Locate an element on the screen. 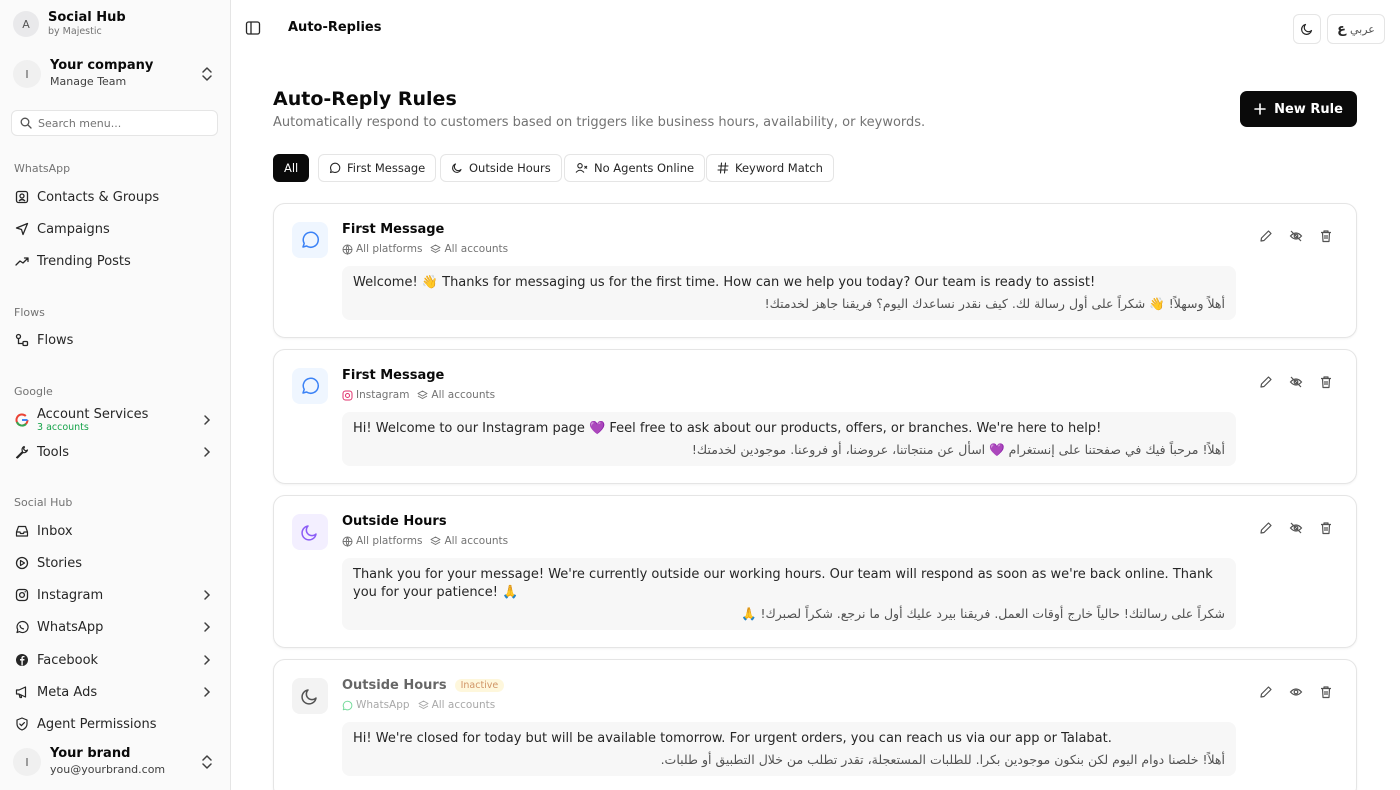  filter-label: First Message is located at coordinates (386, 168).